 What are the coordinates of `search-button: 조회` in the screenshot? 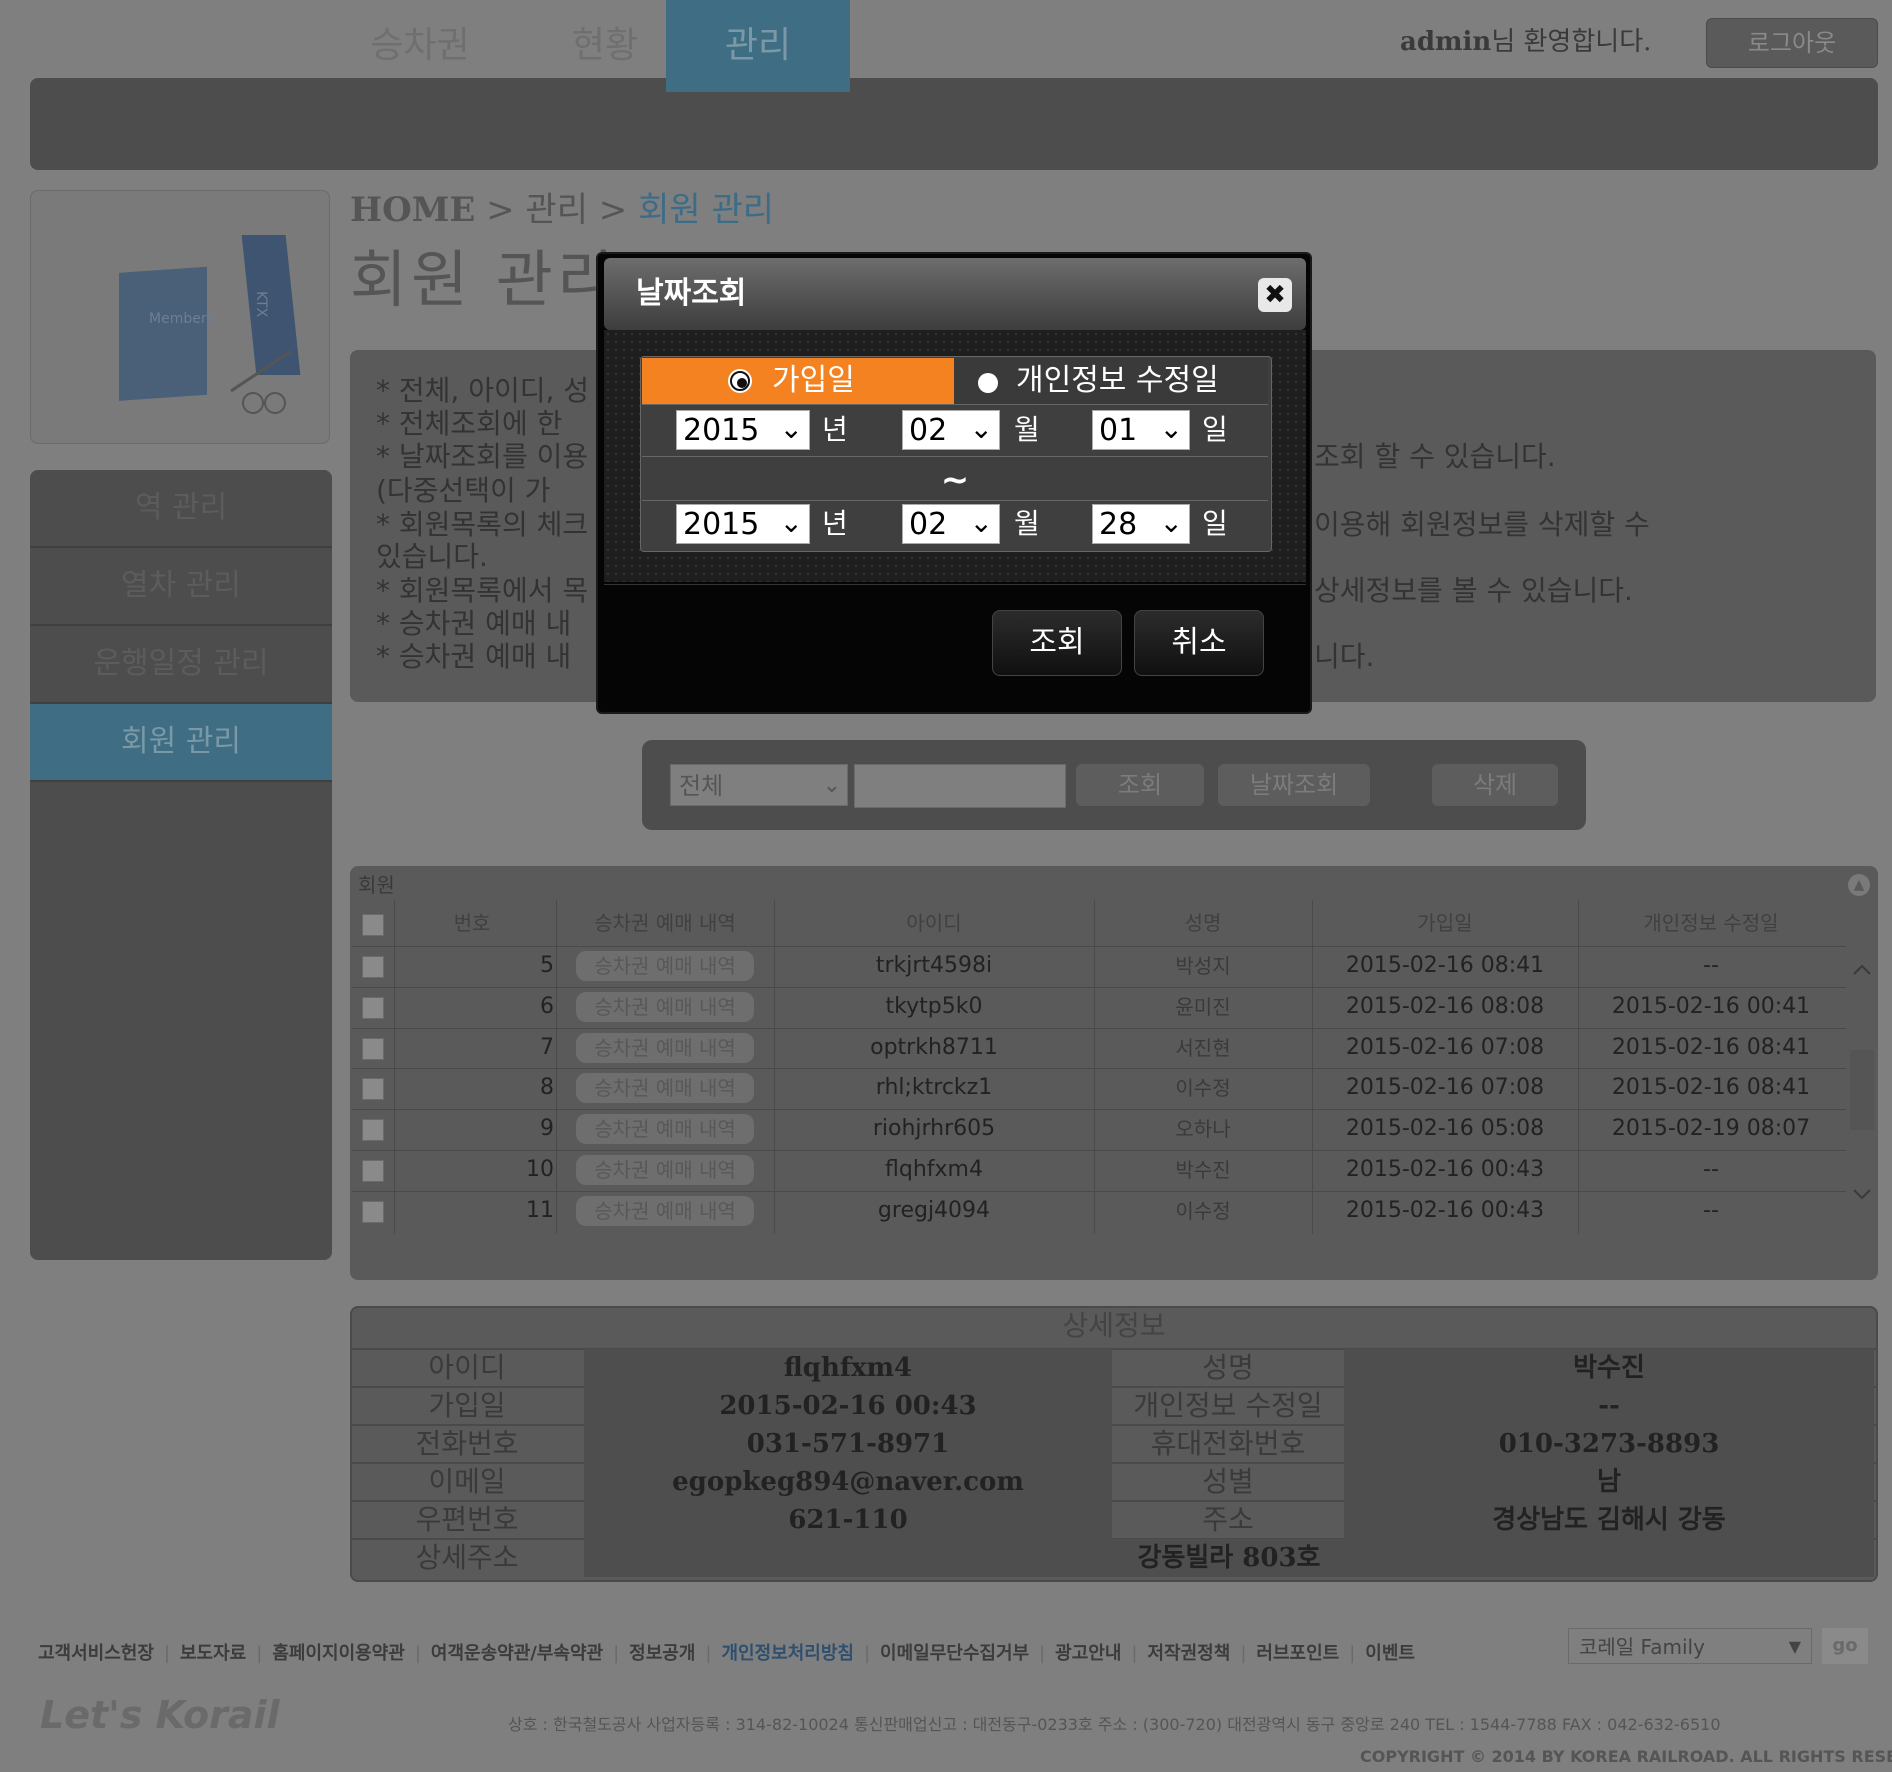 It's located at (1140, 785).